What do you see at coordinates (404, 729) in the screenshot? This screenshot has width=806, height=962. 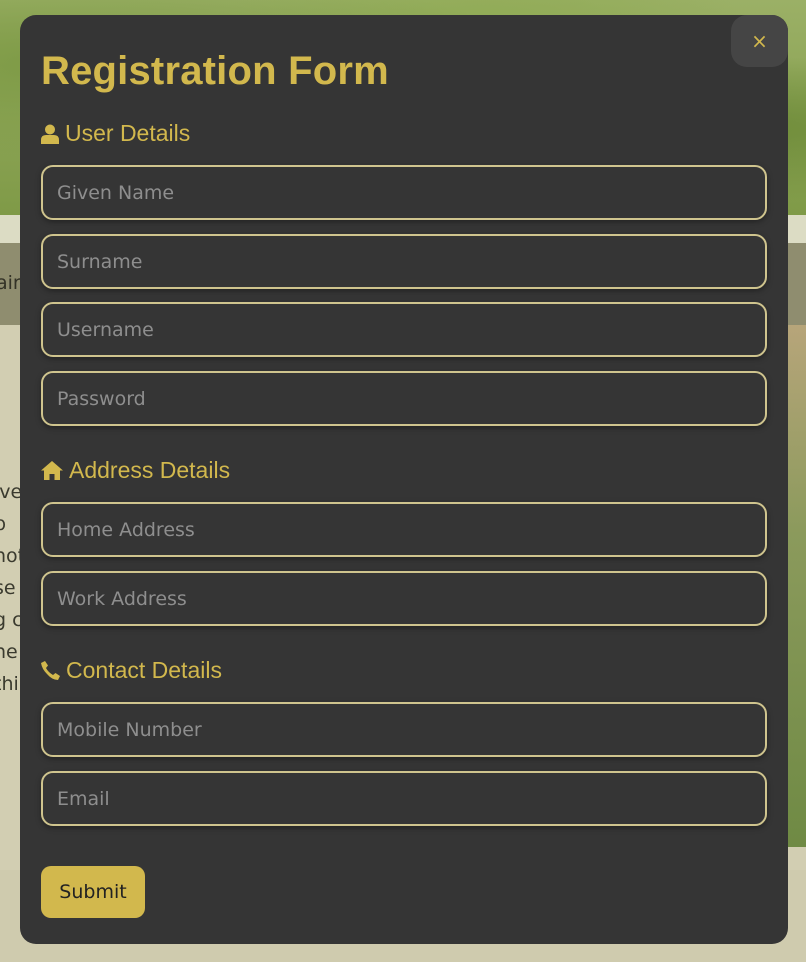 I see `mobile-number-input` at bounding box center [404, 729].